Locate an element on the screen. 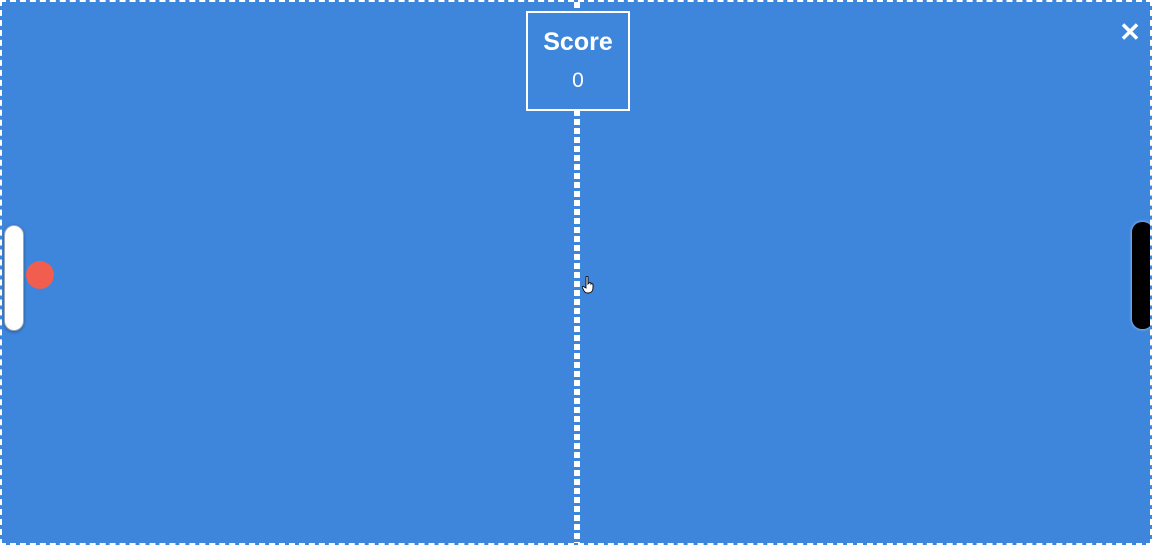 The height and width of the screenshot is (545, 1152). ball is located at coordinates (40, 275).